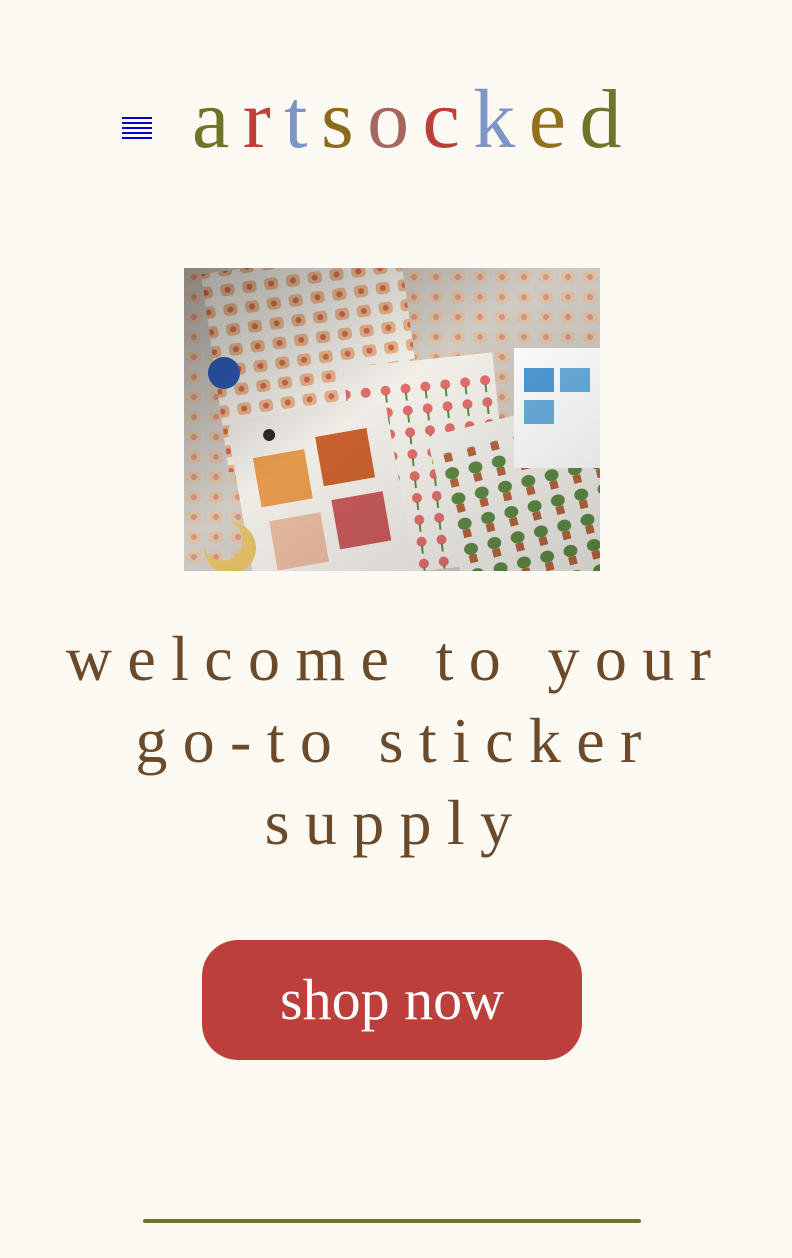  Describe the element at coordinates (554, 119) in the screenshot. I see `brand-letter: e` at that location.